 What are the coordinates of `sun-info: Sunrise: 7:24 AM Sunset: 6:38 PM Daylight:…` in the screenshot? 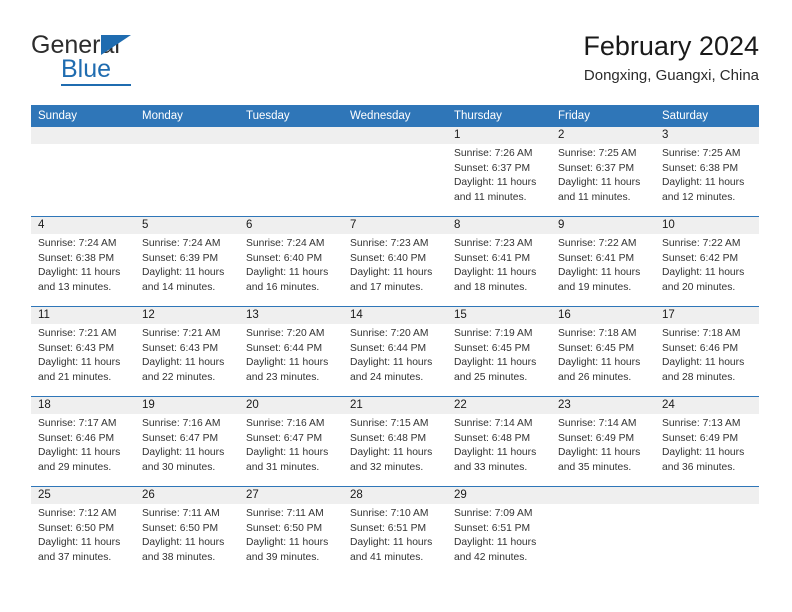 It's located at (83, 264).